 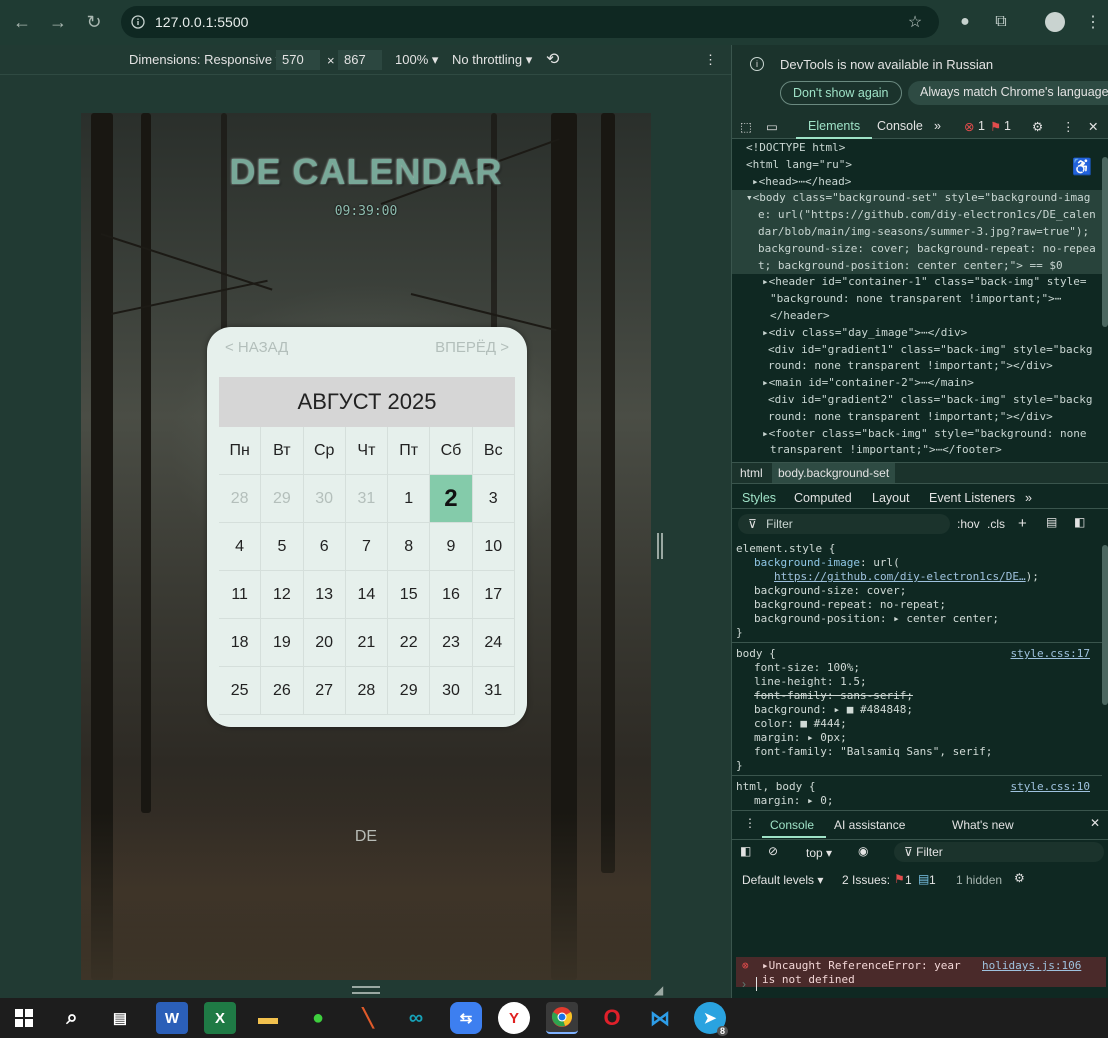 I want to click on error-count-icon: ⊗, so click(x=969, y=126).